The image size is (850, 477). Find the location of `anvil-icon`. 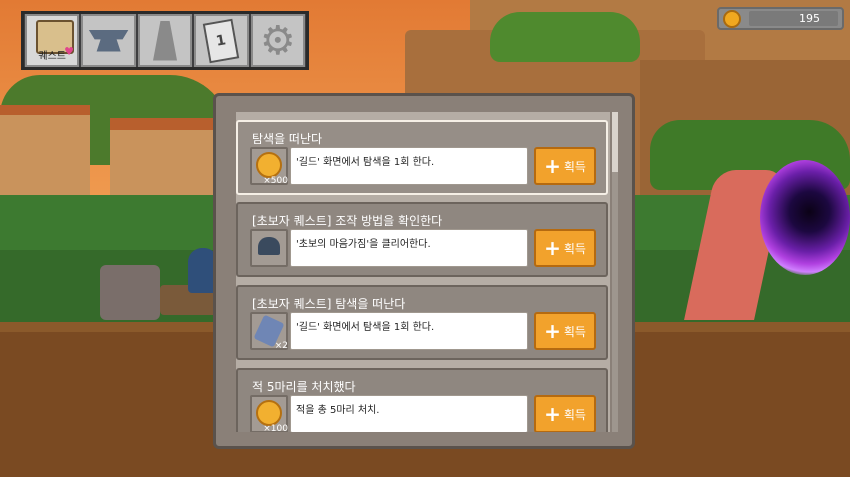

anvil-icon is located at coordinates (108, 40).